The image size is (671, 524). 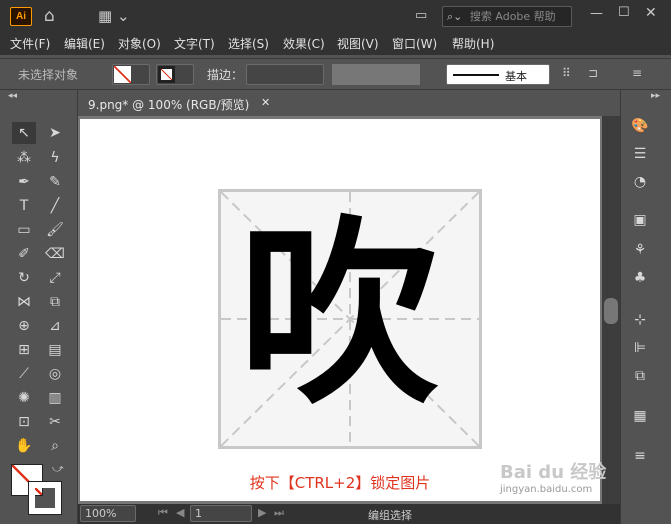 I want to click on stroke-swatch, so click(x=175, y=74).